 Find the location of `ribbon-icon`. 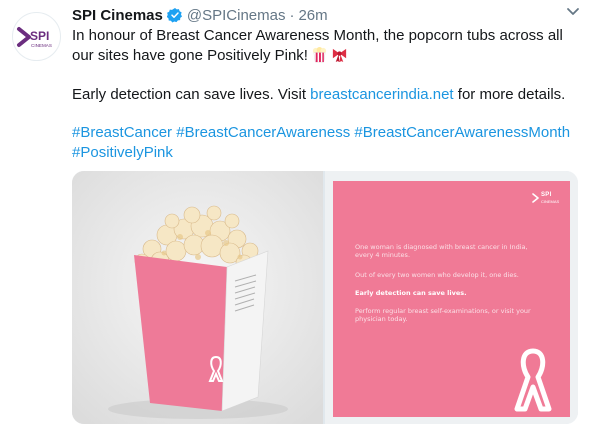

ribbon-icon is located at coordinates (339, 55).